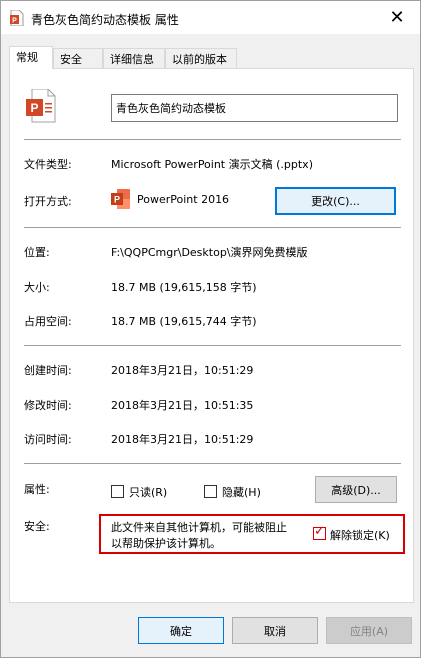 This screenshot has width=421, height=658. What do you see at coordinates (48, 405) in the screenshot?
I see `modified-label: 修改时间:` at bounding box center [48, 405].